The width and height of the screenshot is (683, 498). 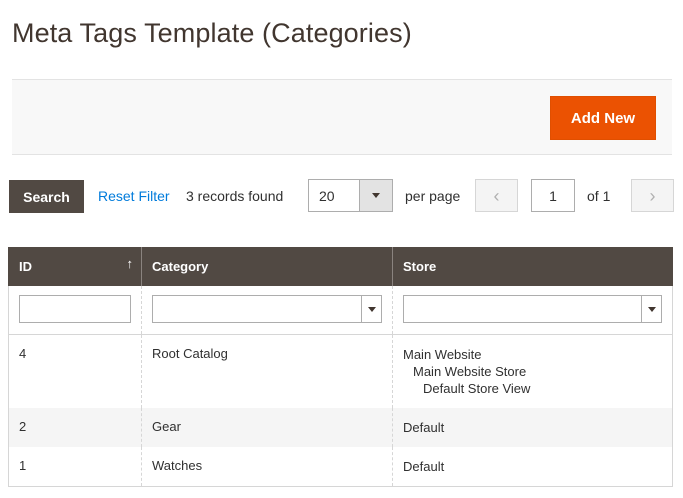 I want to click on column-header-id: ID ↑, so click(x=75, y=266).